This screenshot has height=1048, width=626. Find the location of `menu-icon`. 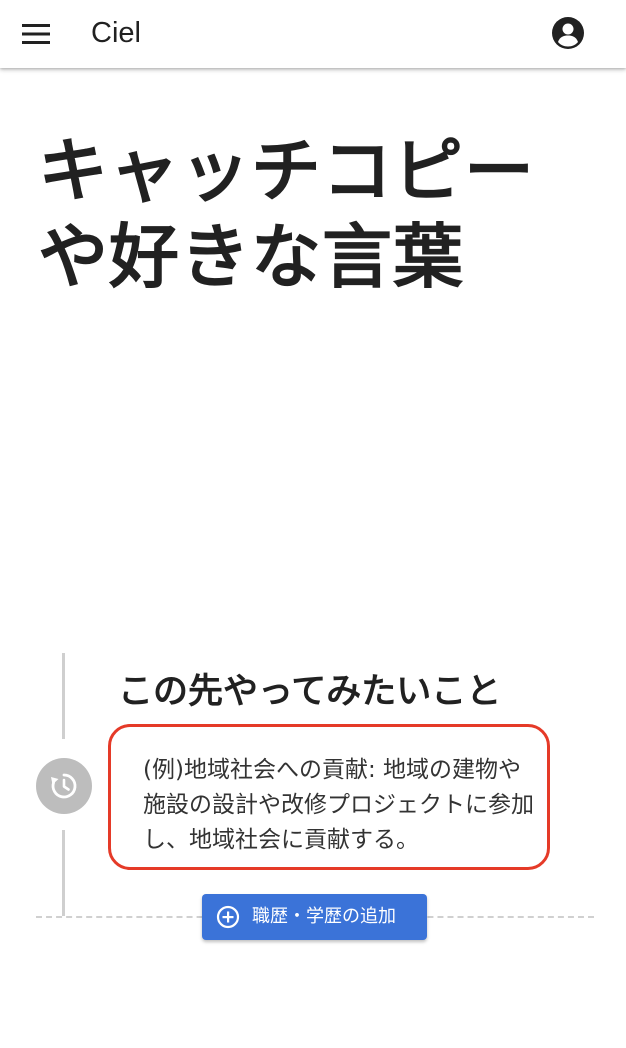

menu-icon is located at coordinates (36, 34).